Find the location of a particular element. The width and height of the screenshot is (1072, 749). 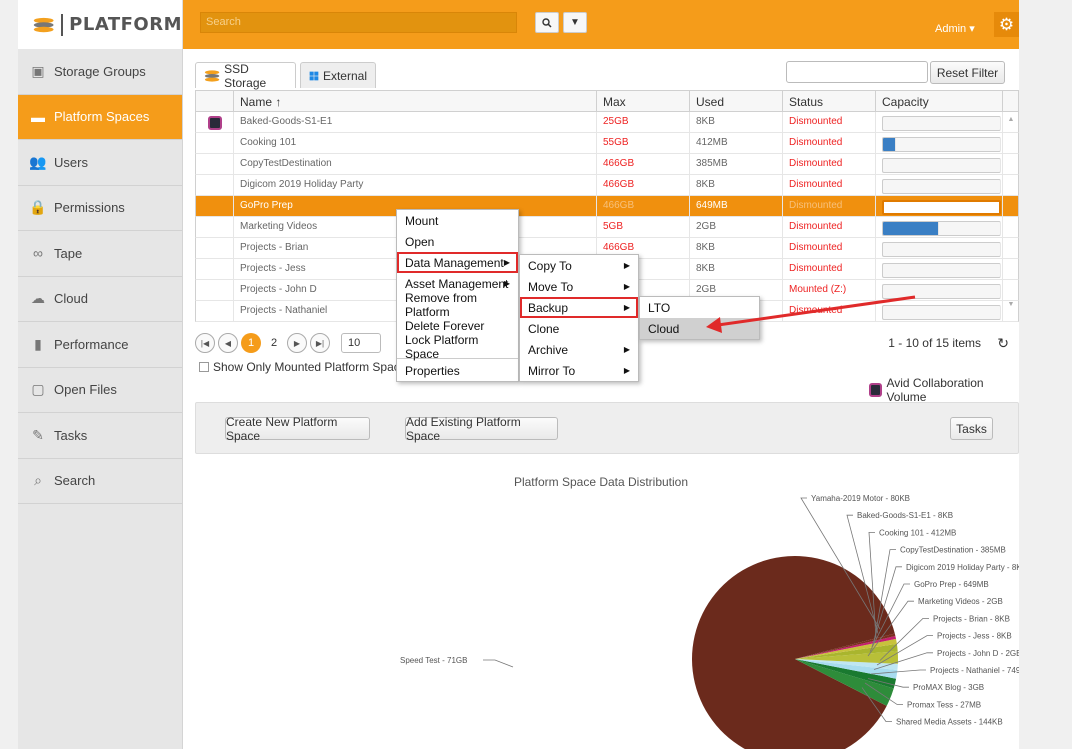

menu-open: Open is located at coordinates (457, 241).